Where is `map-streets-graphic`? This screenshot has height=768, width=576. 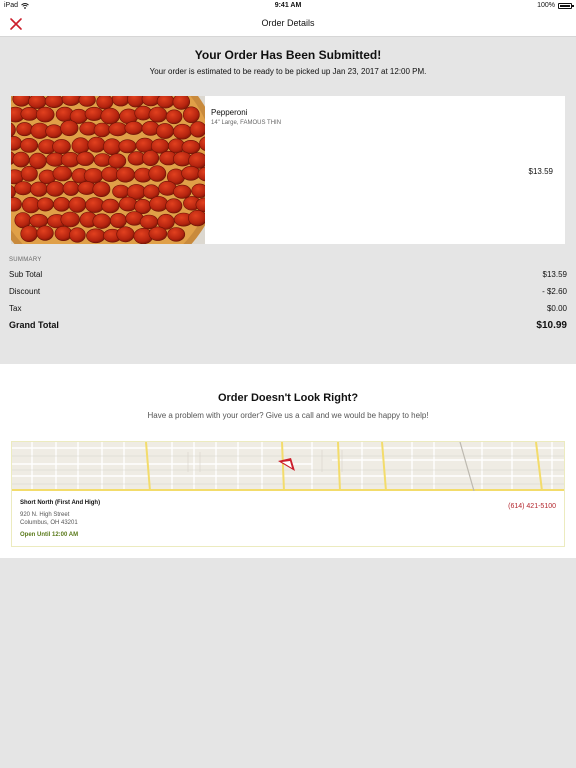
map-streets-graphic is located at coordinates (288, 466).